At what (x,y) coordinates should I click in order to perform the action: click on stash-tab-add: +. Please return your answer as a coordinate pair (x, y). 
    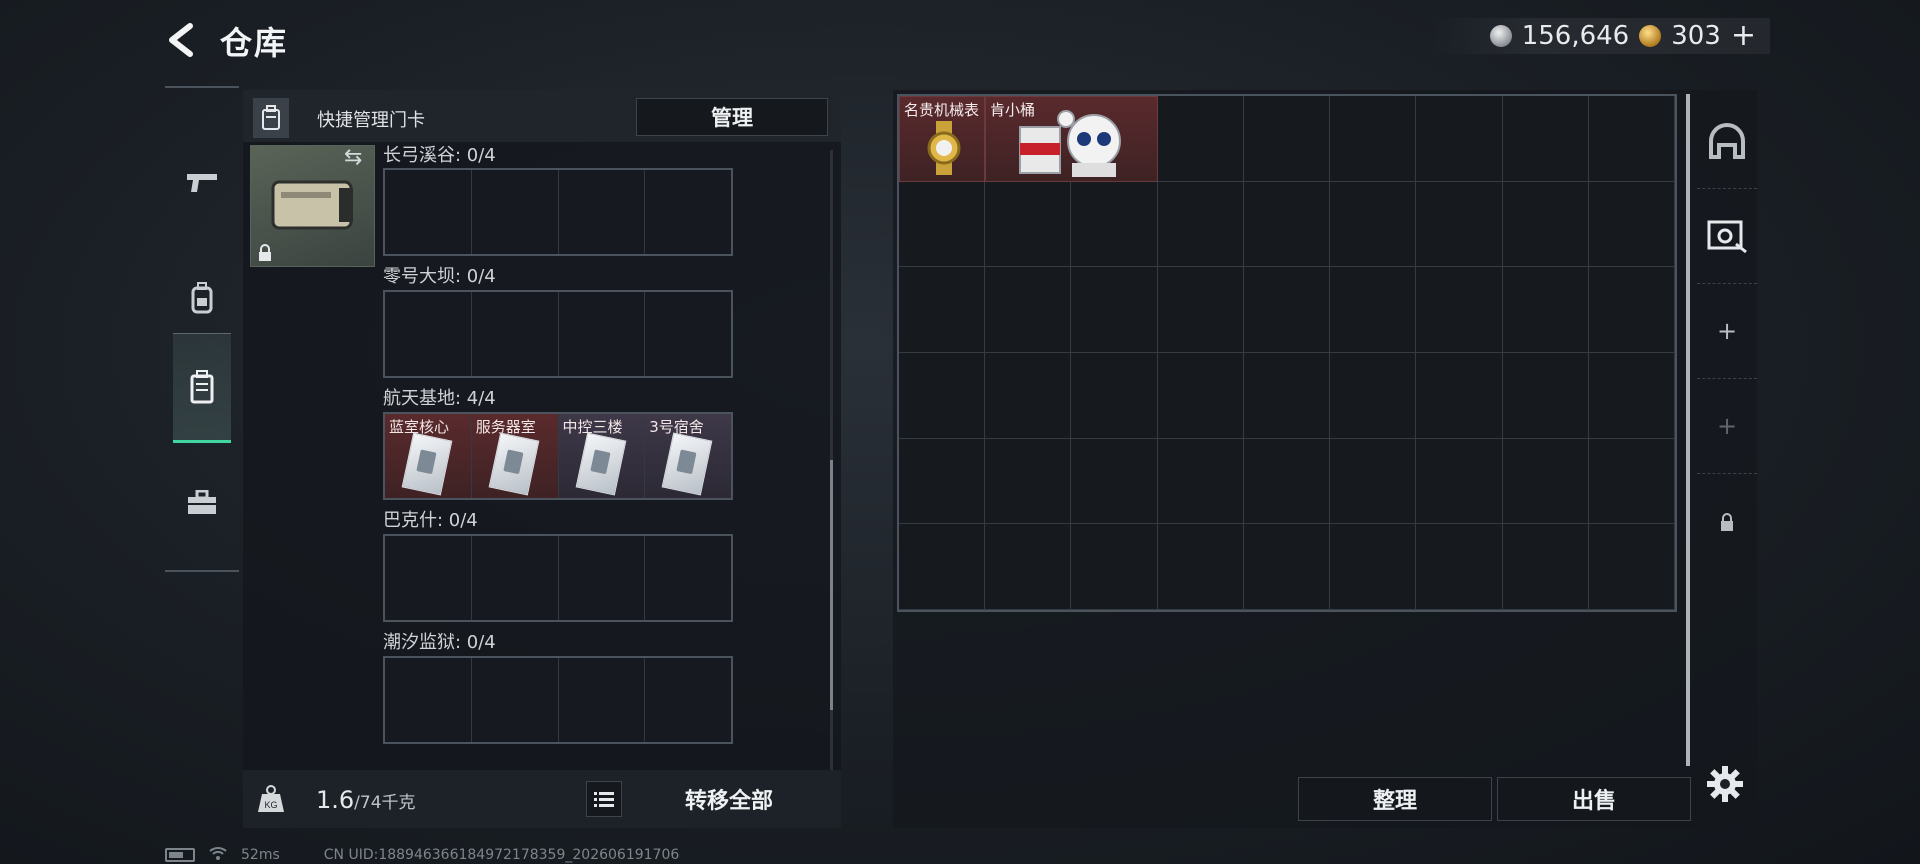
    Looking at the image, I should click on (1727, 331).